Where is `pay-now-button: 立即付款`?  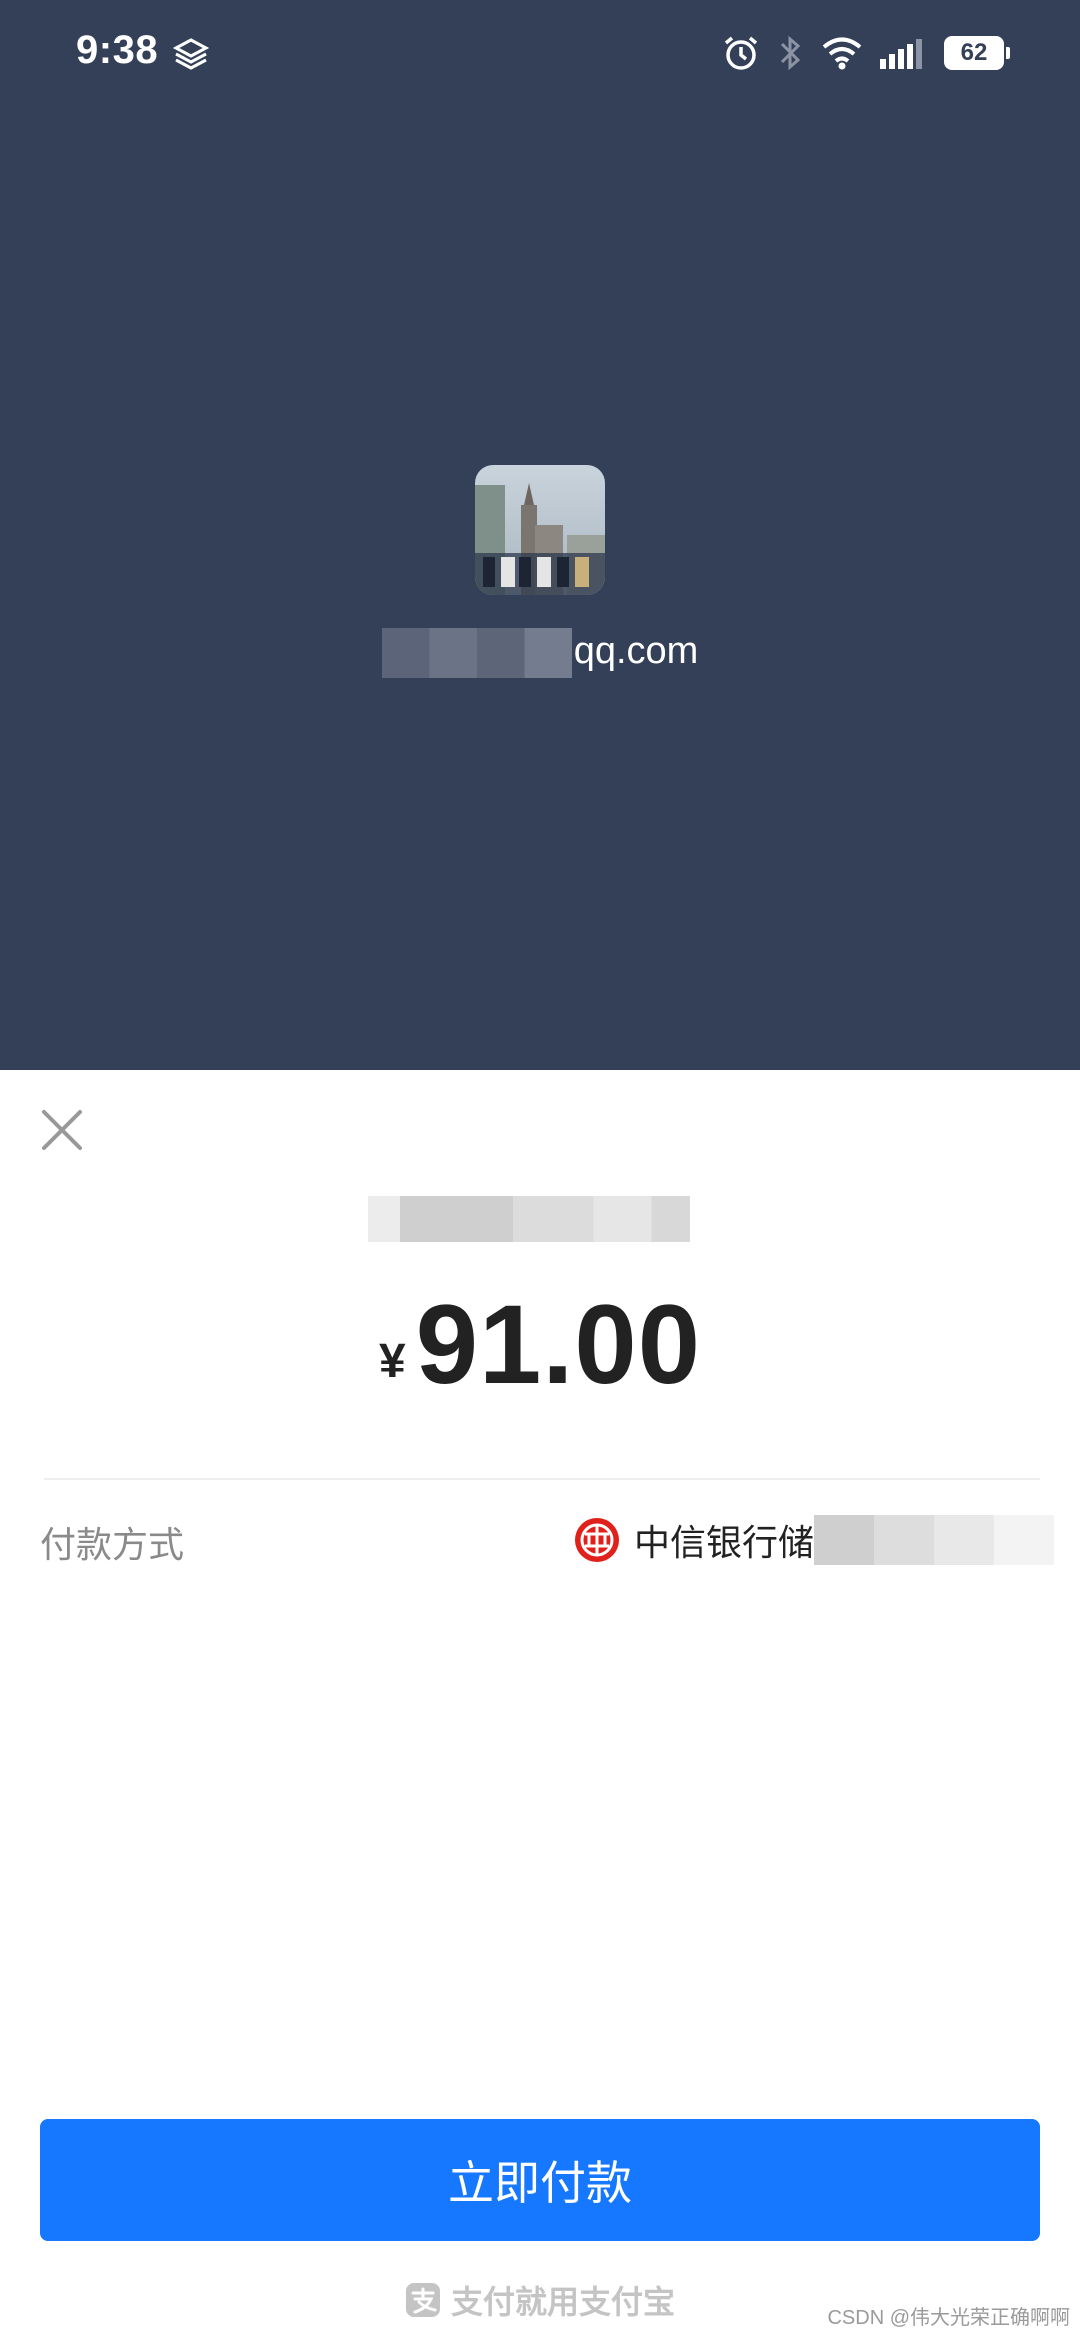 pay-now-button: 立即付款 is located at coordinates (540, 2180).